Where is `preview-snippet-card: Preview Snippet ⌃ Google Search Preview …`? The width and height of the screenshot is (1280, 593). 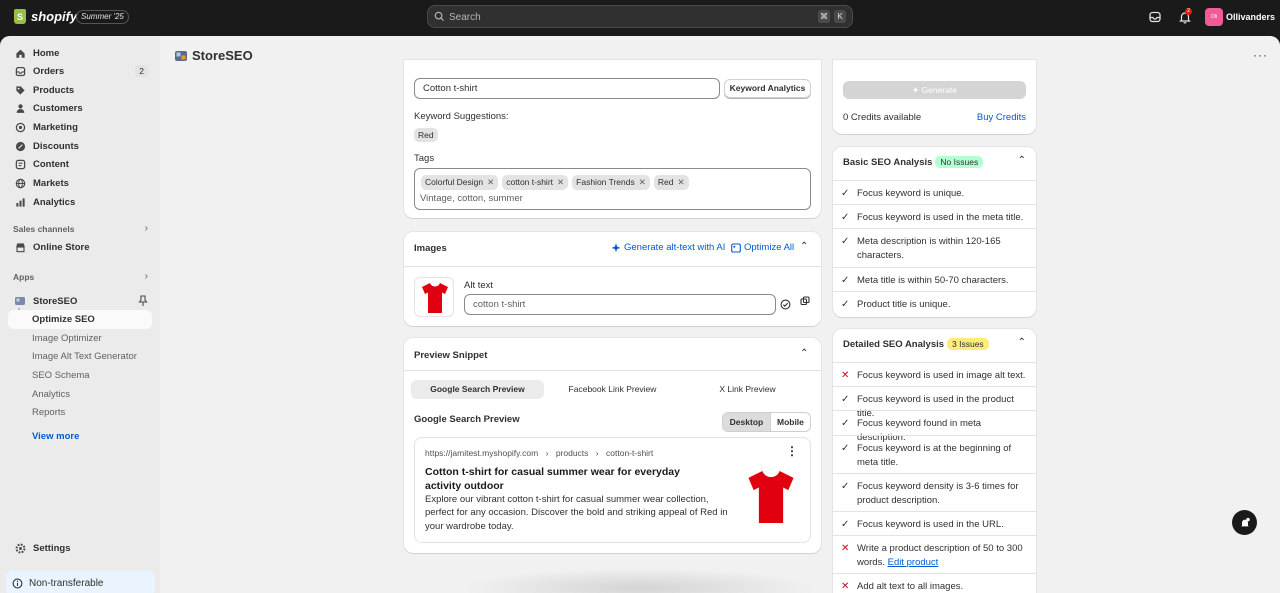
preview-snippet-card: Preview Snippet ⌃ Google Search Preview … is located at coordinates (612, 445).